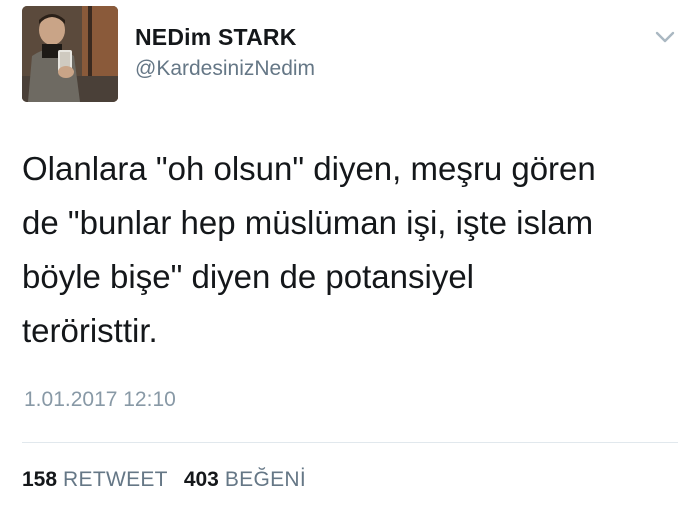  What do you see at coordinates (265, 479) in the screenshot?
I see `likes-label: BEĞENİ` at bounding box center [265, 479].